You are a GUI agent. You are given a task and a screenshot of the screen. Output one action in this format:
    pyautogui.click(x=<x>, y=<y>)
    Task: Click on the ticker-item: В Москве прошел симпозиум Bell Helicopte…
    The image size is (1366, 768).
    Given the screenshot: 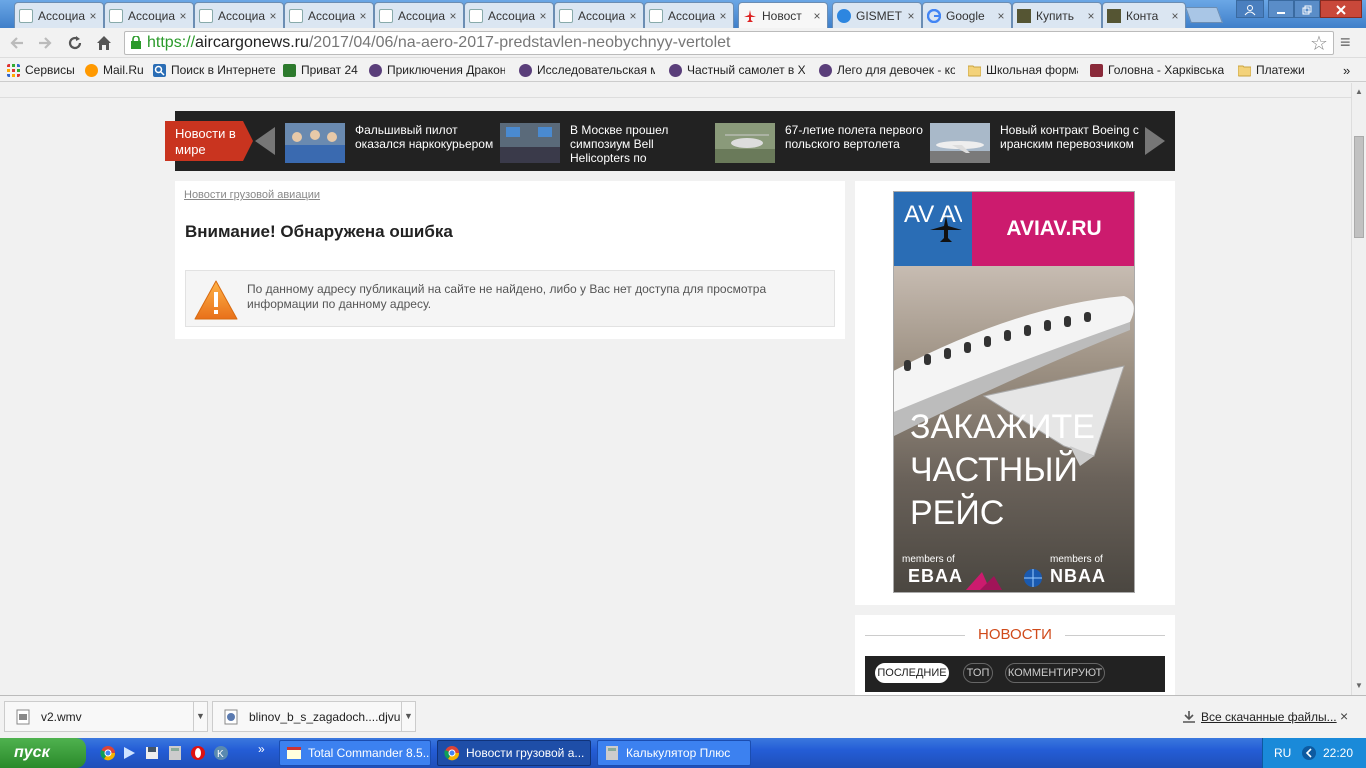 What is the action you would take?
    pyautogui.click(x=605, y=144)
    